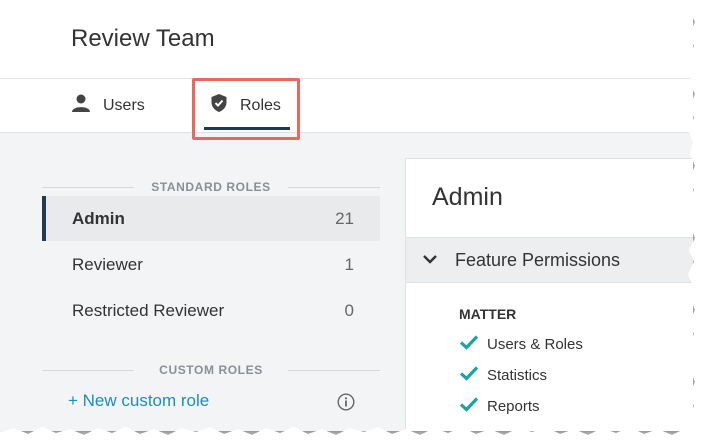 The width and height of the screenshot is (710, 447). What do you see at coordinates (211, 370) in the screenshot?
I see `custom-roles-label: CUSTOM ROLES` at bounding box center [211, 370].